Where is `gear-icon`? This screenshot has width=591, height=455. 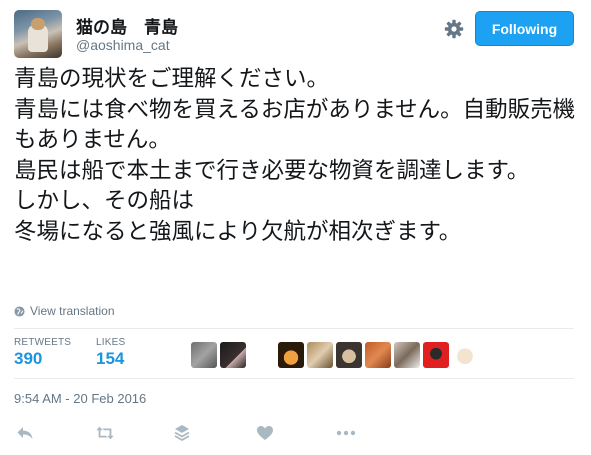
gear-icon is located at coordinates (454, 29).